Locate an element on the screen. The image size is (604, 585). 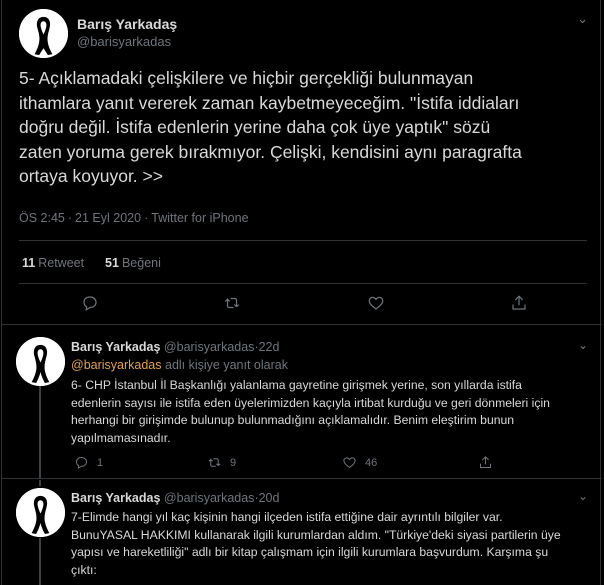
tweet-age: 20d is located at coordinates (269, 498).